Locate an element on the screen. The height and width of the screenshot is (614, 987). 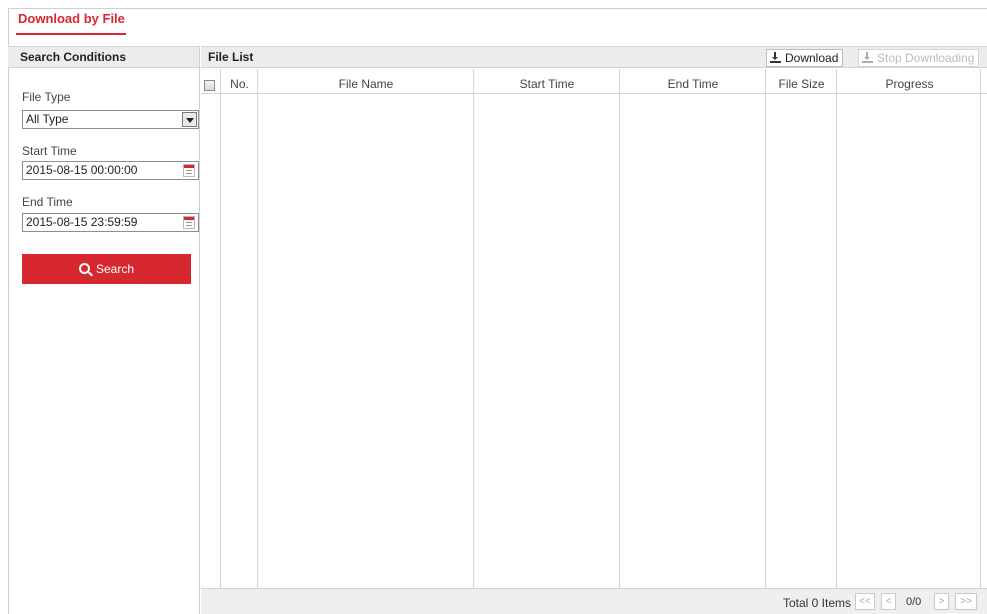
column-header-file-size: File Size is located at coordinates (801, 84).